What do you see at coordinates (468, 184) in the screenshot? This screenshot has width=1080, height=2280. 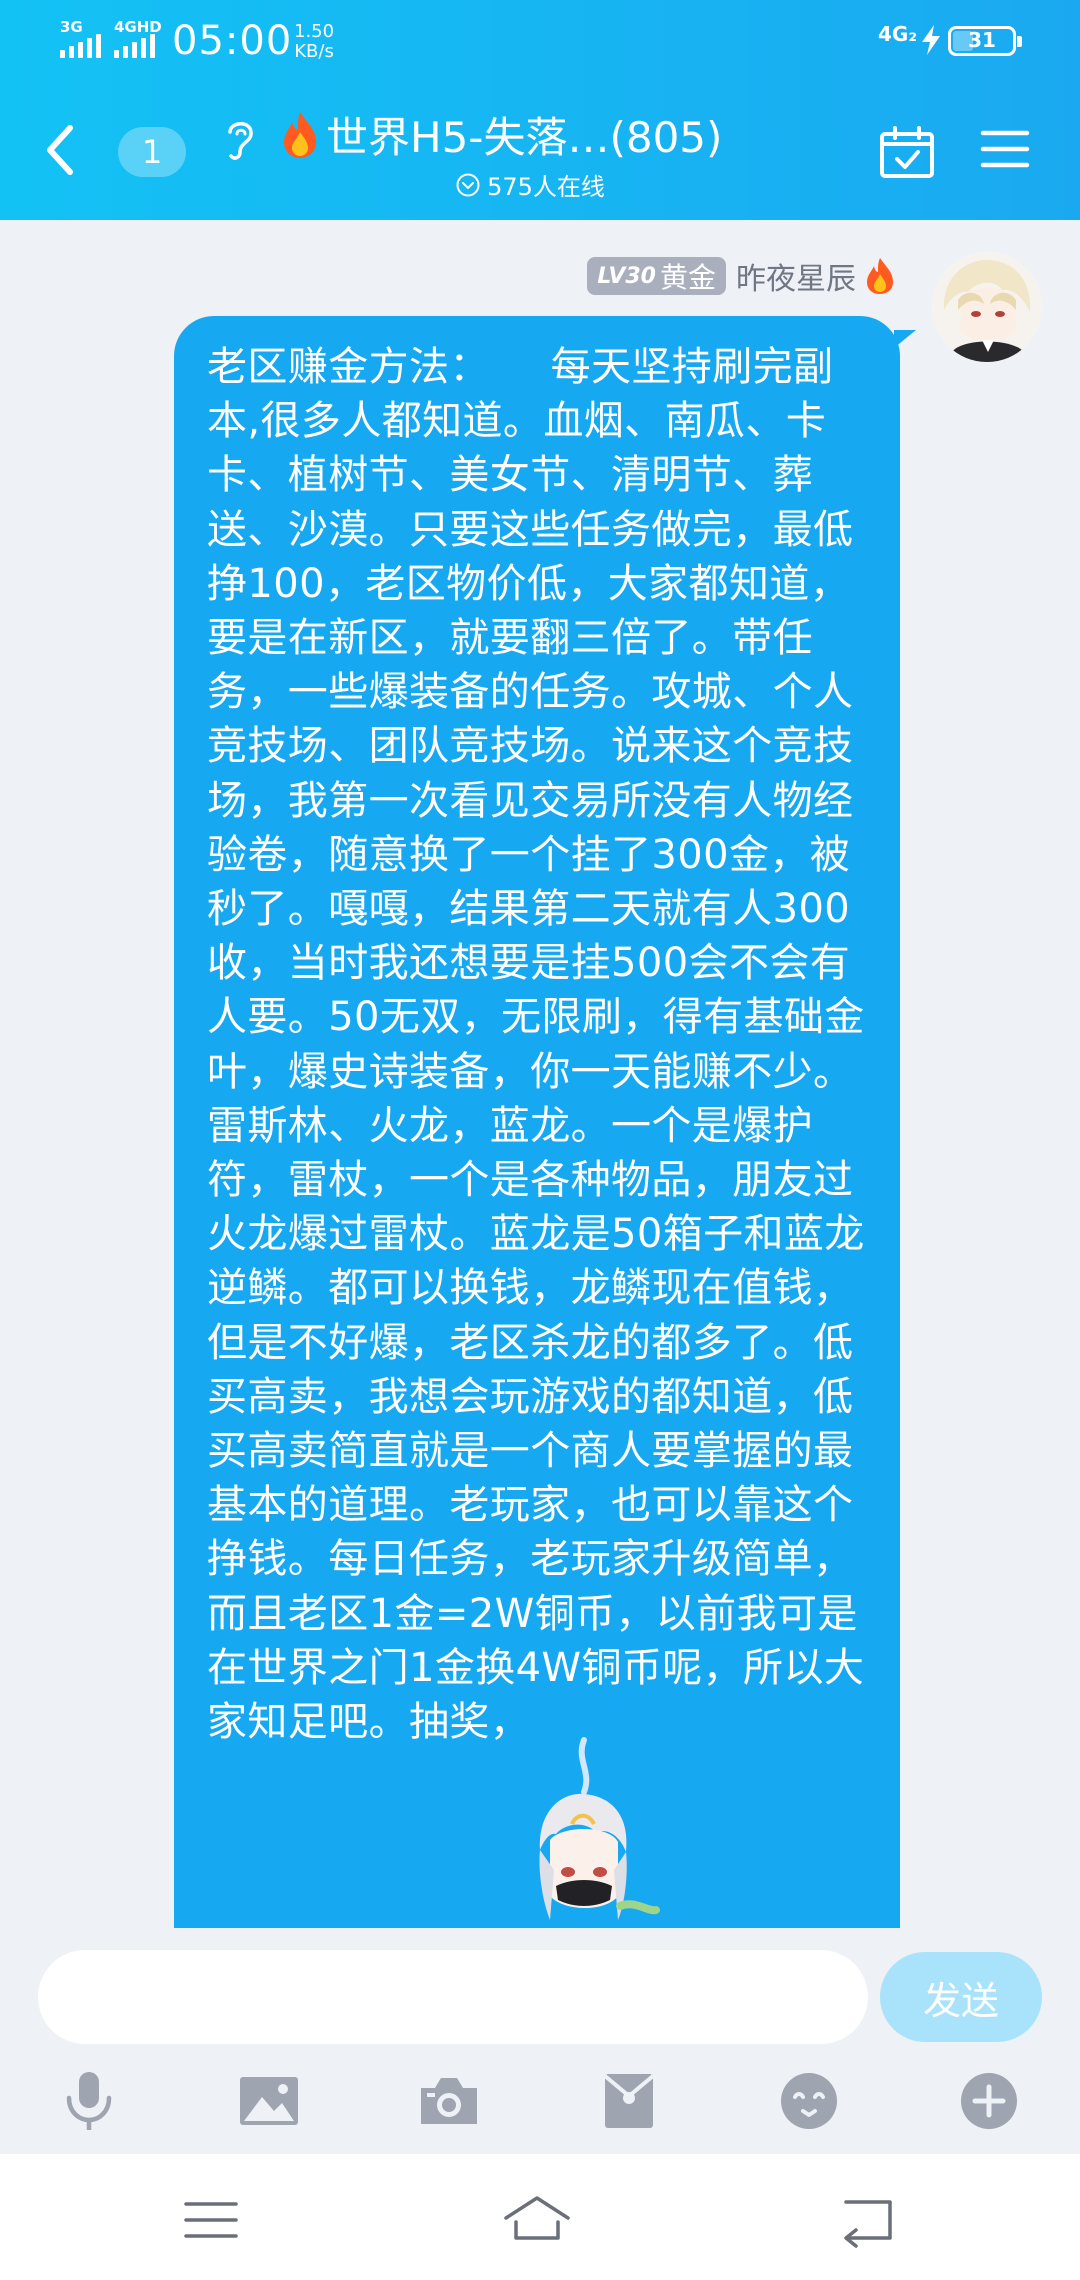 I see `online-status-icon` at bounding box center [468, 184].